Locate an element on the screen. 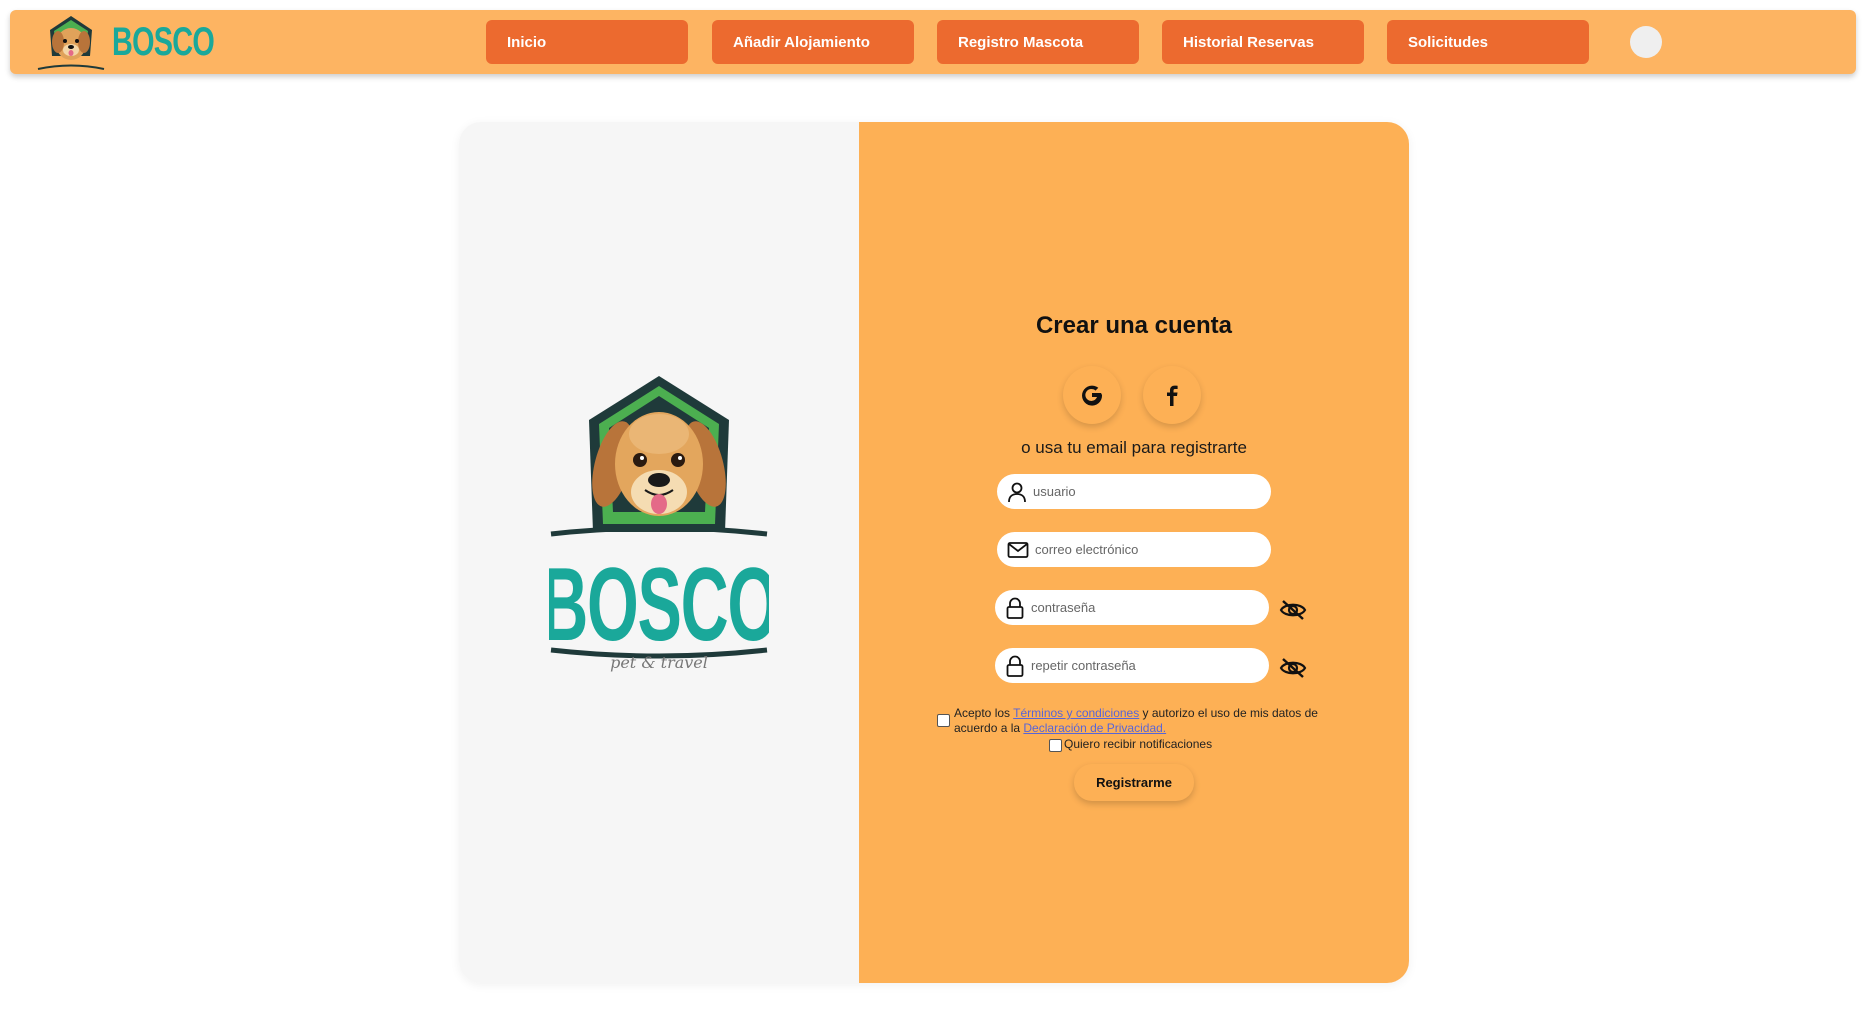 The width and height of the screenshot is (1866, 1030). username-input is located at coordinates (1143, 491).